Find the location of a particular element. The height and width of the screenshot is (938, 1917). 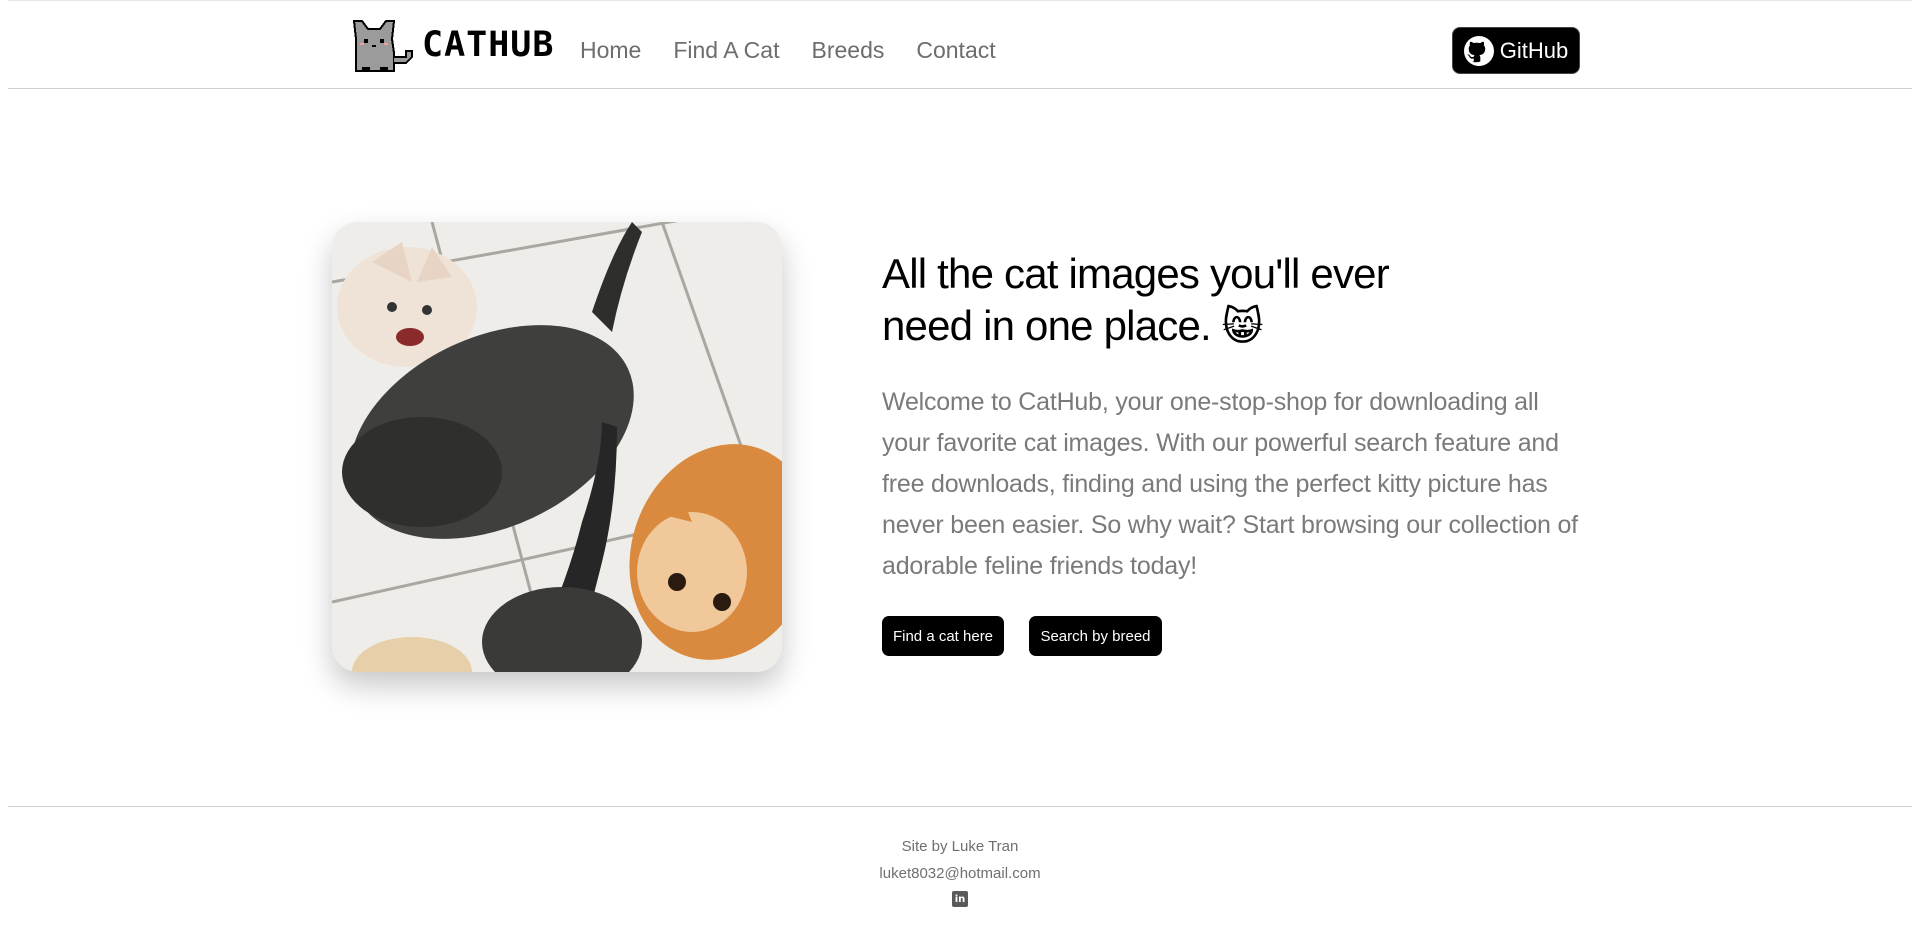

github-label: GitHub is located at coordinates (1534, 50).